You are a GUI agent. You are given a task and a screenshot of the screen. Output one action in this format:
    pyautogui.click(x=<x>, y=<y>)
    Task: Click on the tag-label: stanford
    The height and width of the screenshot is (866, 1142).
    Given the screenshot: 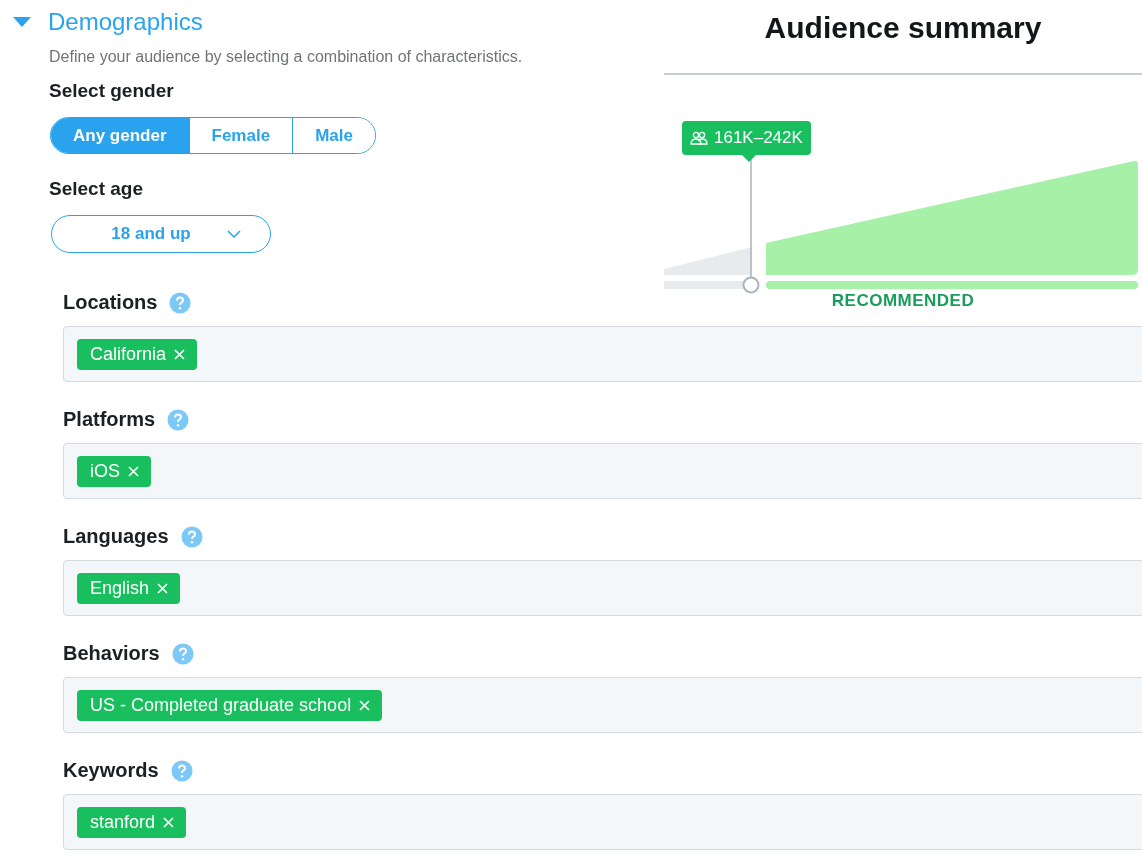 What is the action you would take?
    pyautogui.click(x=123, y=822)
    